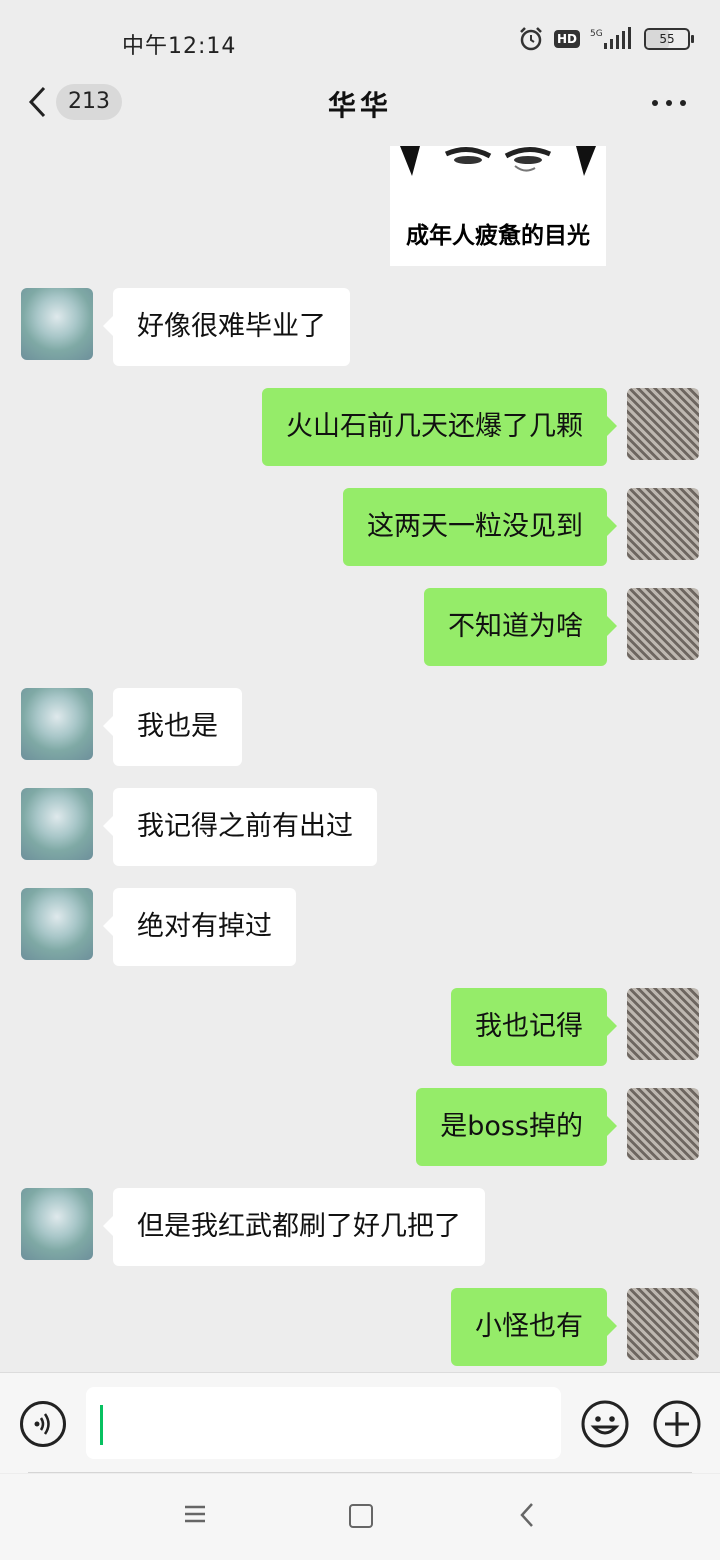 This screenshot has height=1560, width=720. I want to click on message-bubble: 这两天一粒没见到, so click(480, 527).